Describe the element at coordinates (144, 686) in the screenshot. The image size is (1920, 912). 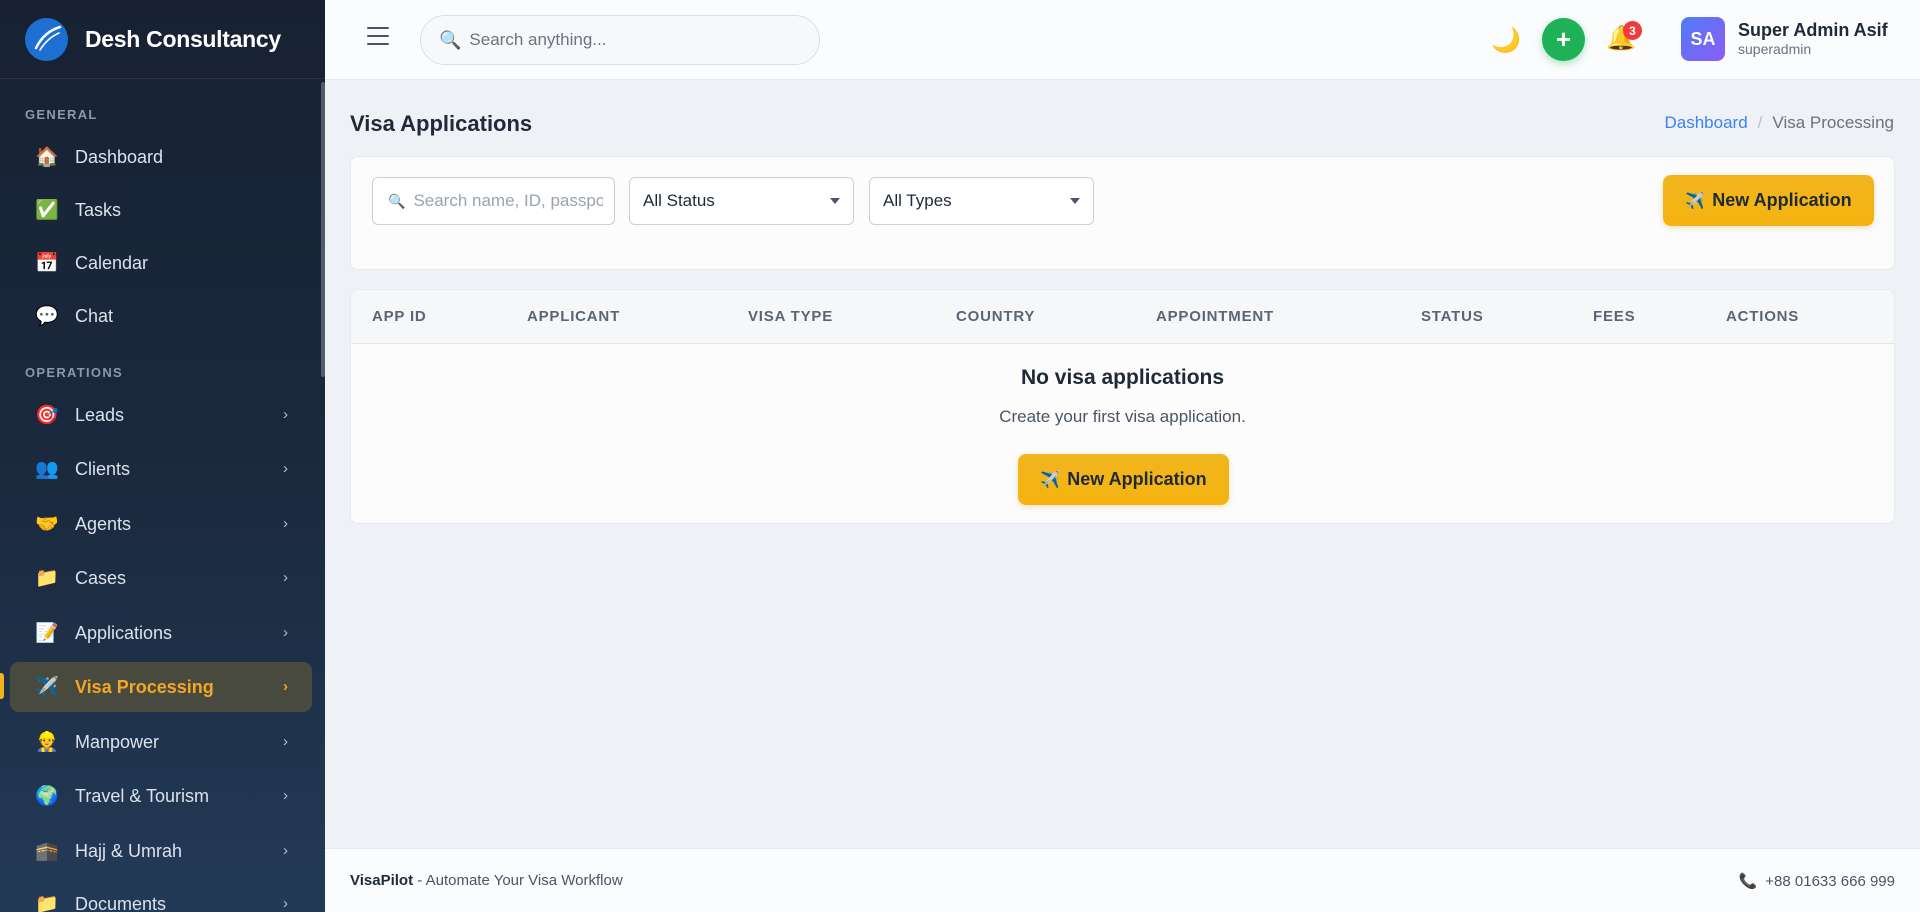
I see `sidebar-item-label: Visa Processing` at that location.